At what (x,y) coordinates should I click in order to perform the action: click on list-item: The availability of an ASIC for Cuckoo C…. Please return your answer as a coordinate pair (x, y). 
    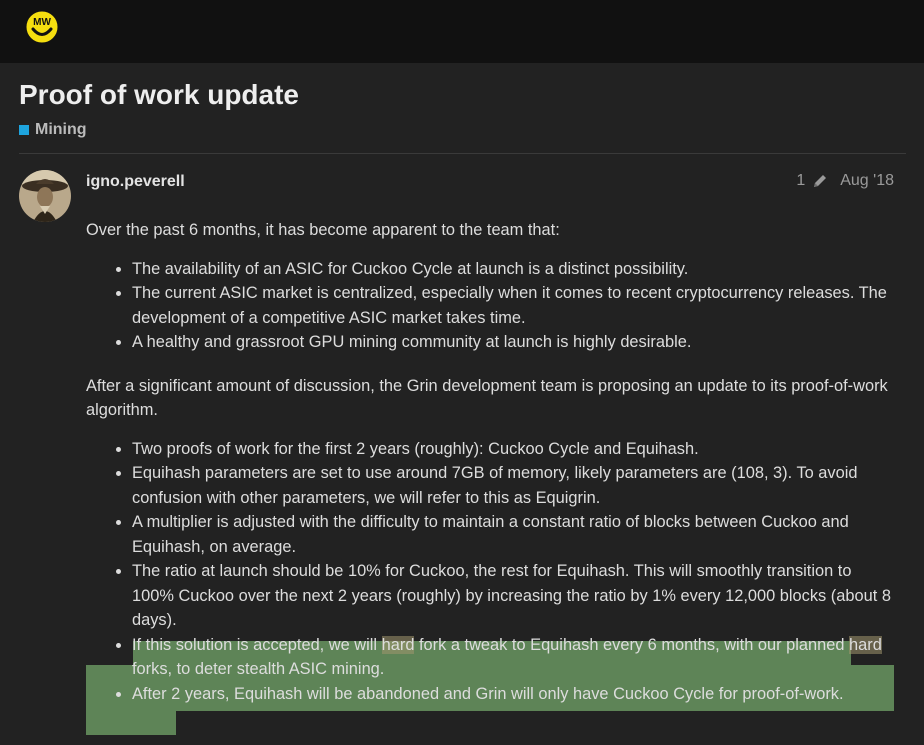
    Looking at the image, I should click on (513, 269).